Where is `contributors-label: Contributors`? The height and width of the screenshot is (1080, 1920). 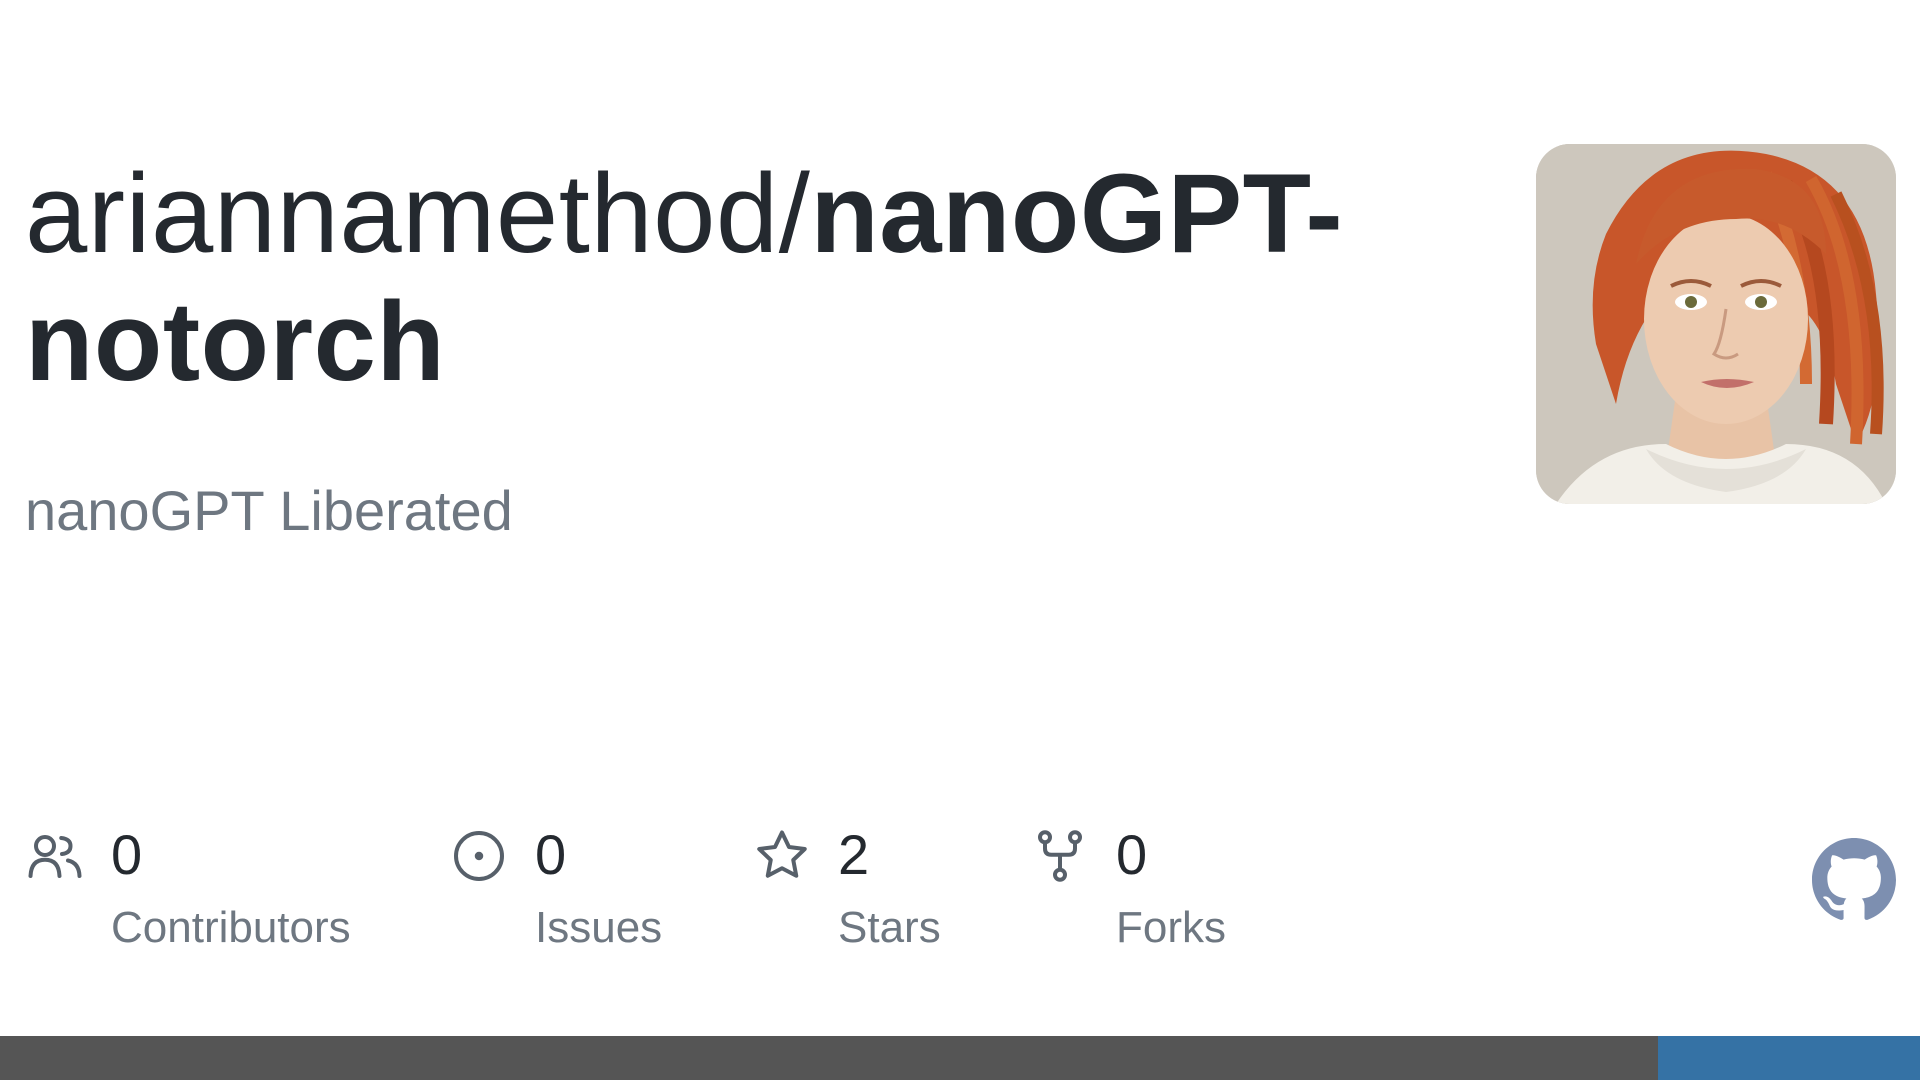 contributors-label: Contributors is located at coordinates (231, 927).